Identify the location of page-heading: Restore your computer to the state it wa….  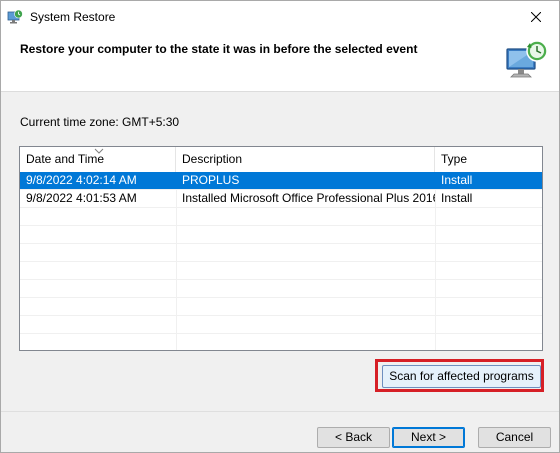
(219, 49).